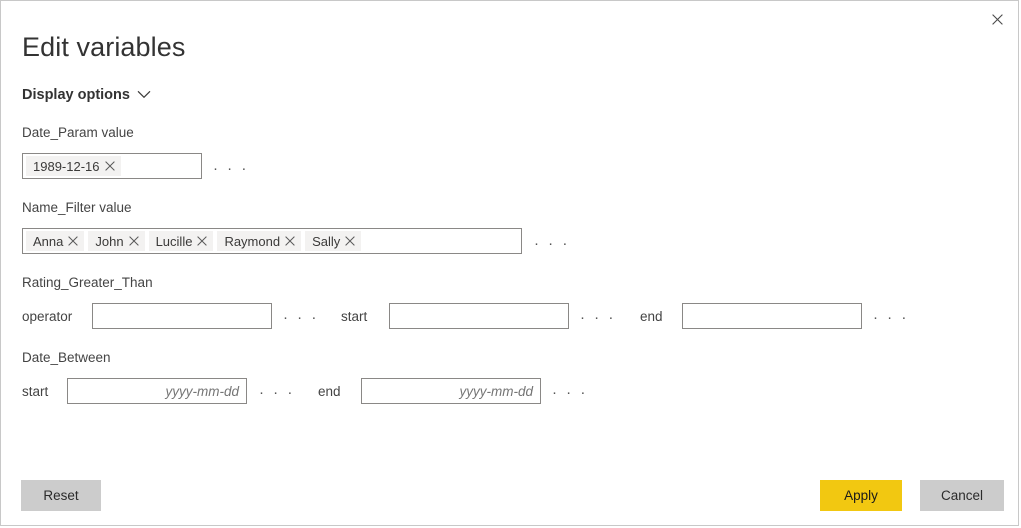  Describe the element at coordinates (354, 316) in the screenshot. I see `rating-start-label: start` at that location.